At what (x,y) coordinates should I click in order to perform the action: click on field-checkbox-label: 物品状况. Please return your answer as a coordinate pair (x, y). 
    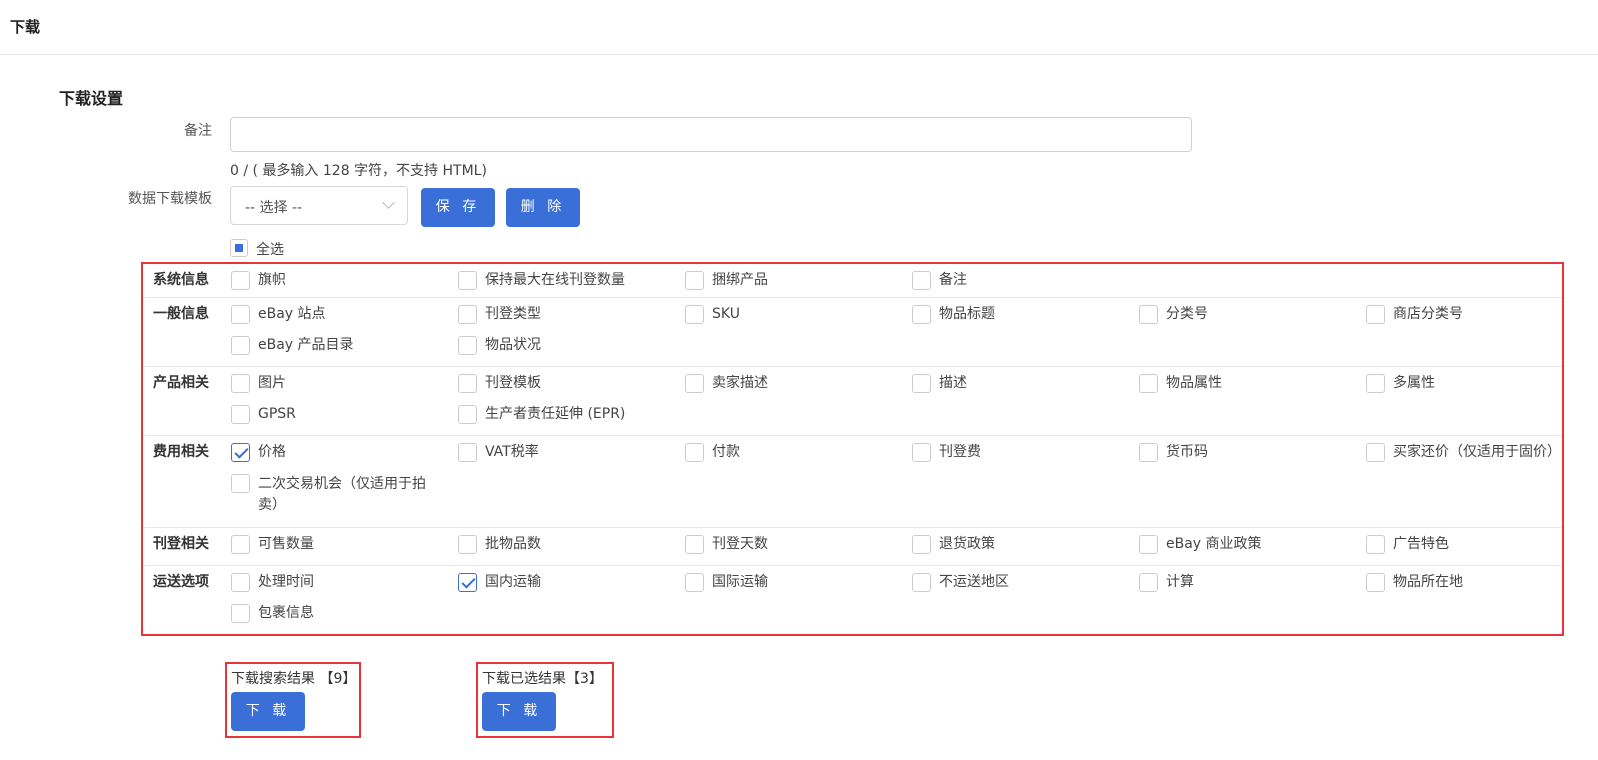
    Looking at the image, I should click on (513, 345).